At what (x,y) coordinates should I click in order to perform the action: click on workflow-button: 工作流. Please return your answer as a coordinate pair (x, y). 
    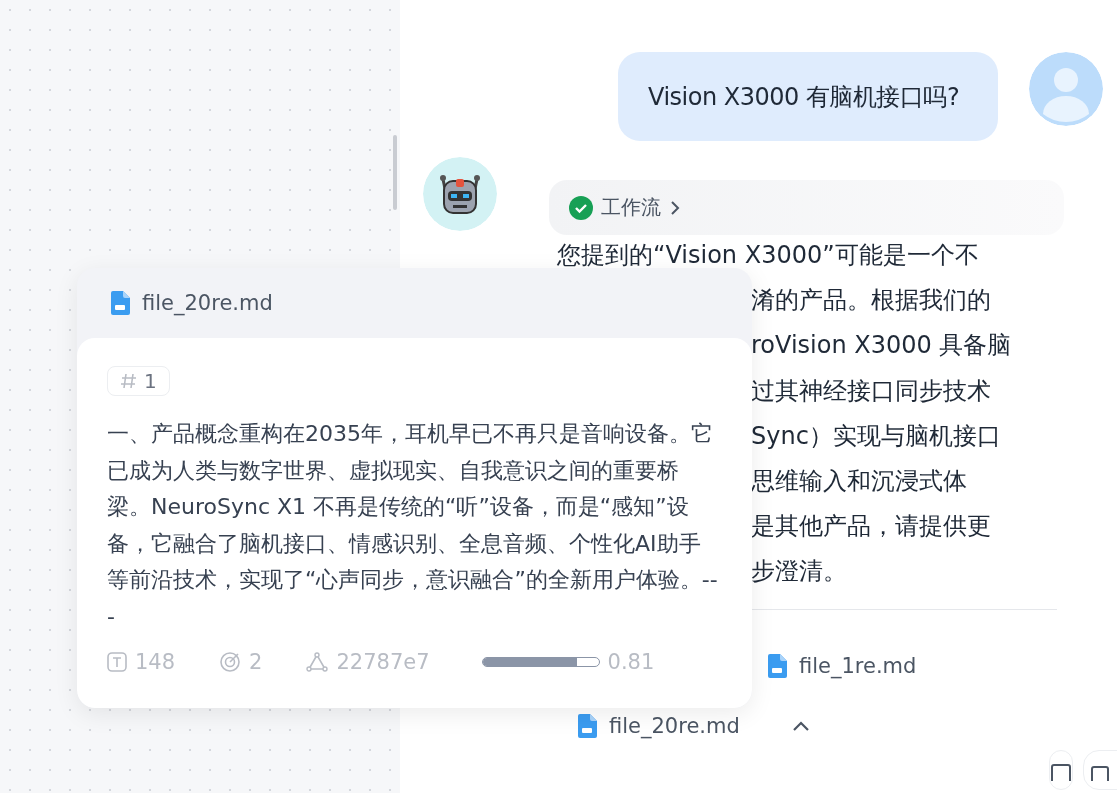
    Looking at the image, I should click on (806, 207).